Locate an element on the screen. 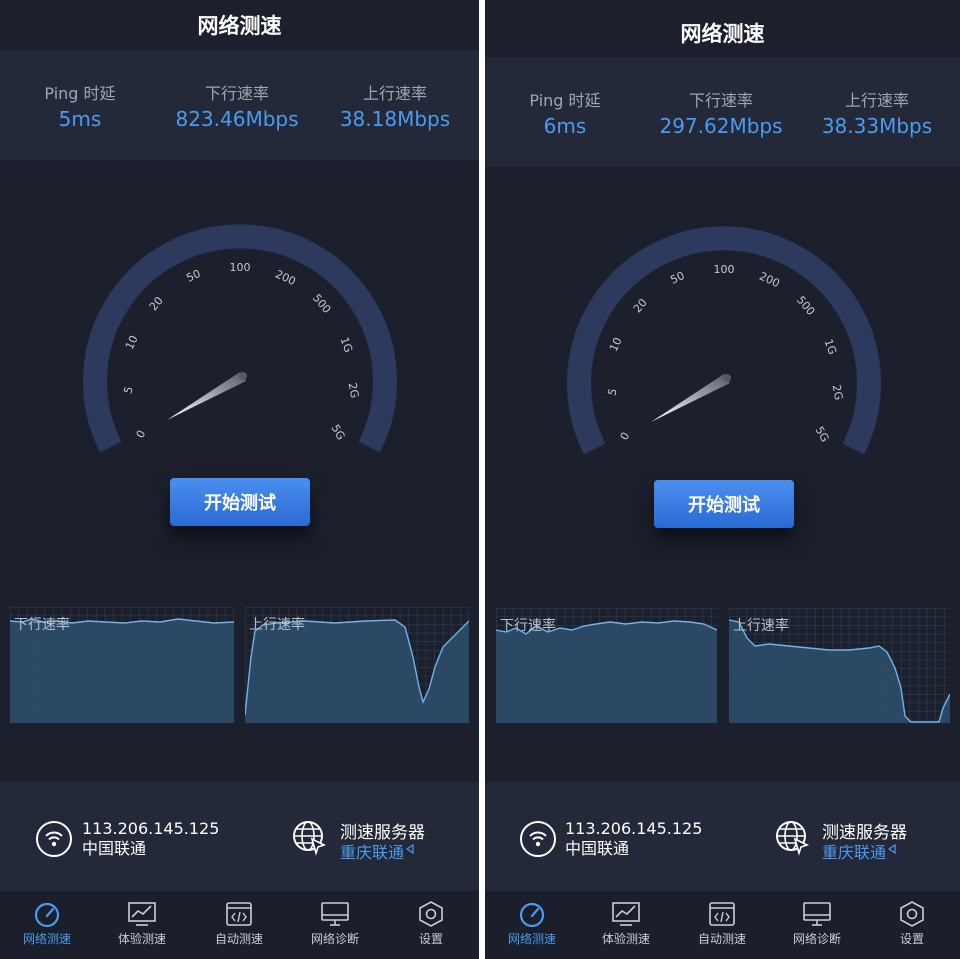 The image size is (960, 959). download-stat: 下行速率 297.62Mbps is located at coordinates (721, 97).